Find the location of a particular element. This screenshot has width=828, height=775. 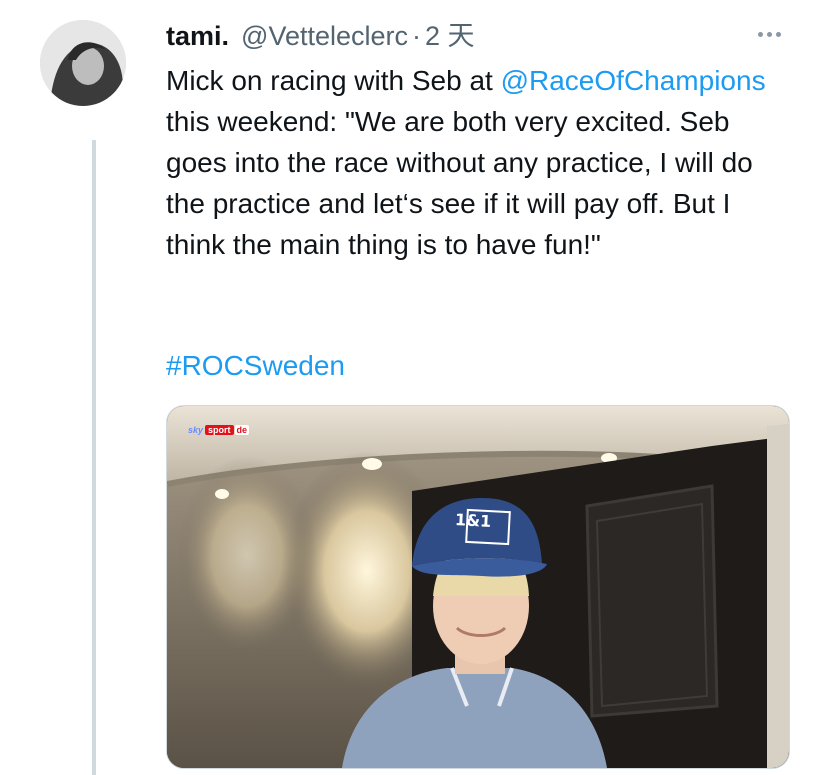

avatar-image is located at coordinates (83, 63).